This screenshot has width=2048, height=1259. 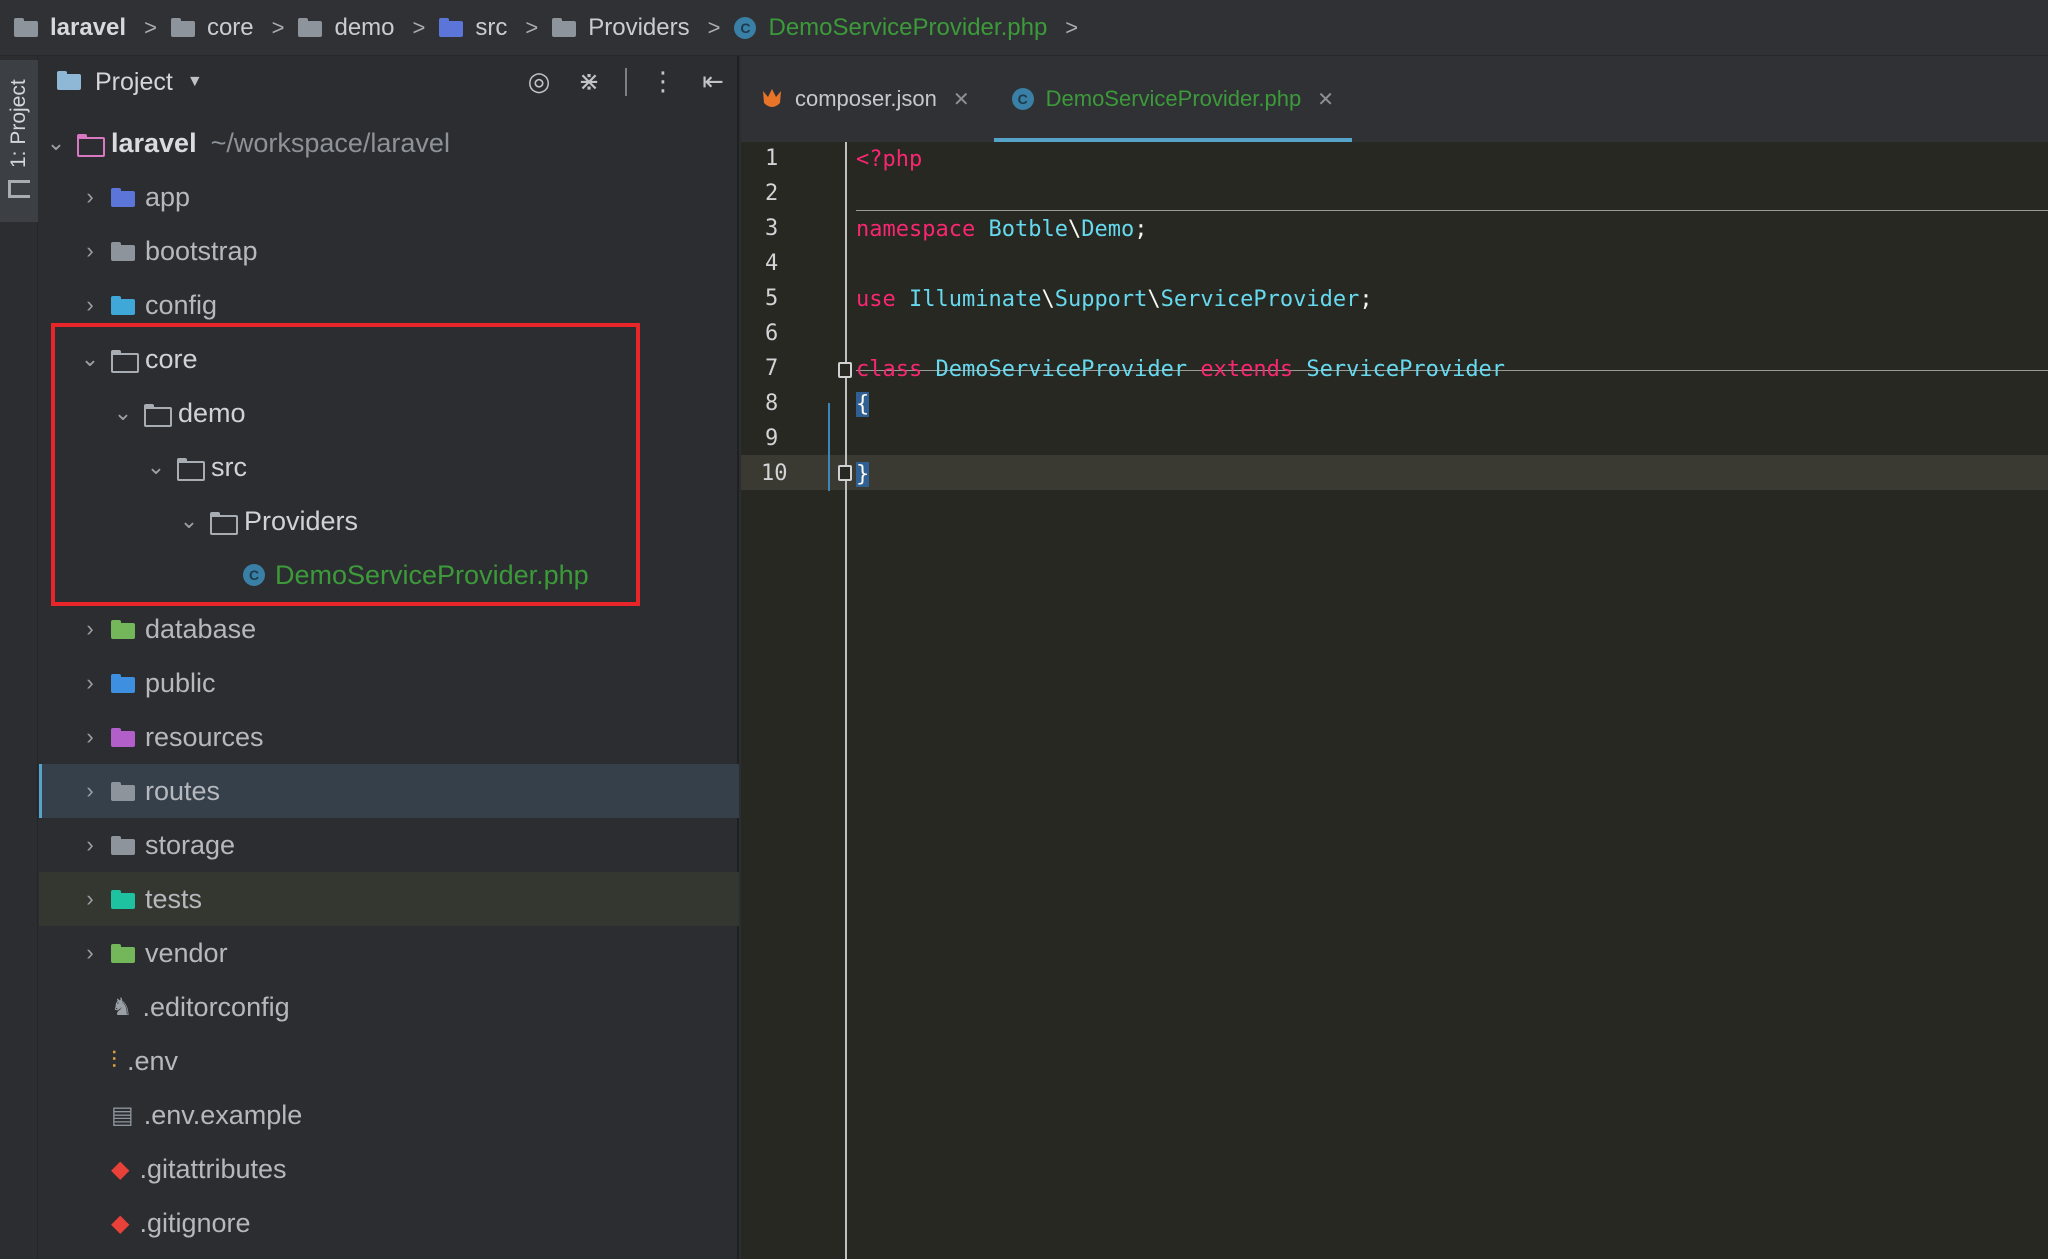 What do you see at coordinates (663, 81) in the screenshot?
I see `more-options-icon: ⋮` at bounding box center [663, 81].